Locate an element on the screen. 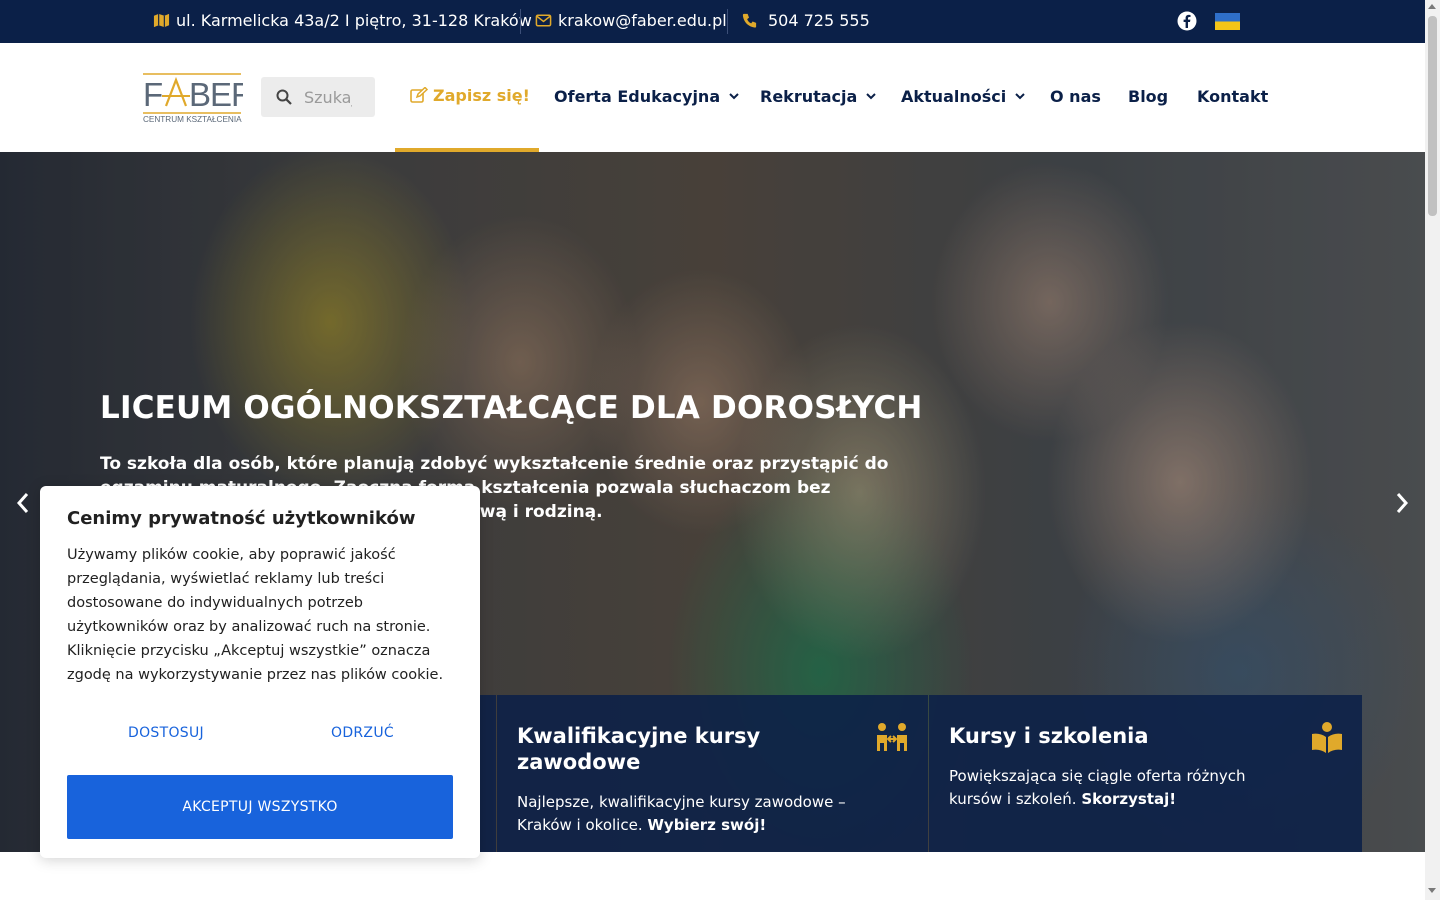  nav-offer-label: Oferta Edukacyjna is located at coordinates (637, 96).